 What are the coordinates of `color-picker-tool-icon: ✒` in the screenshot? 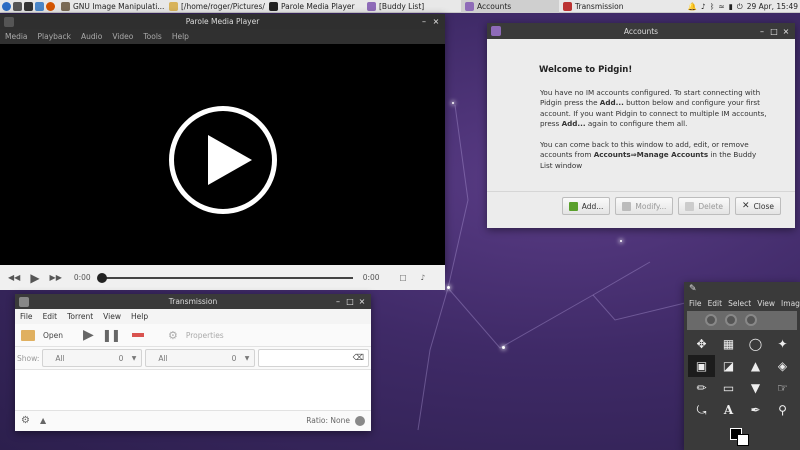 It's located at (755, 410).